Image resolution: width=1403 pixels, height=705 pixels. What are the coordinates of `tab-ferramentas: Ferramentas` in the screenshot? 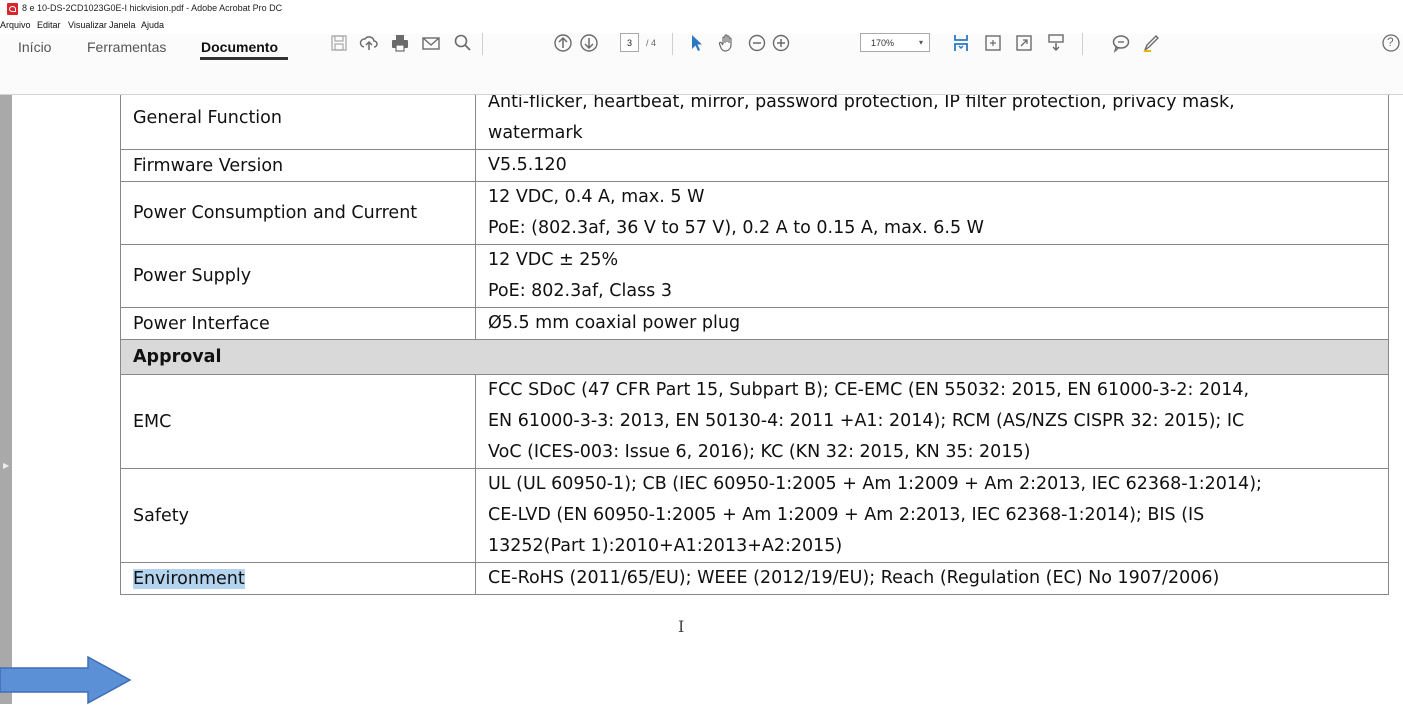 It's located at (126, 47).